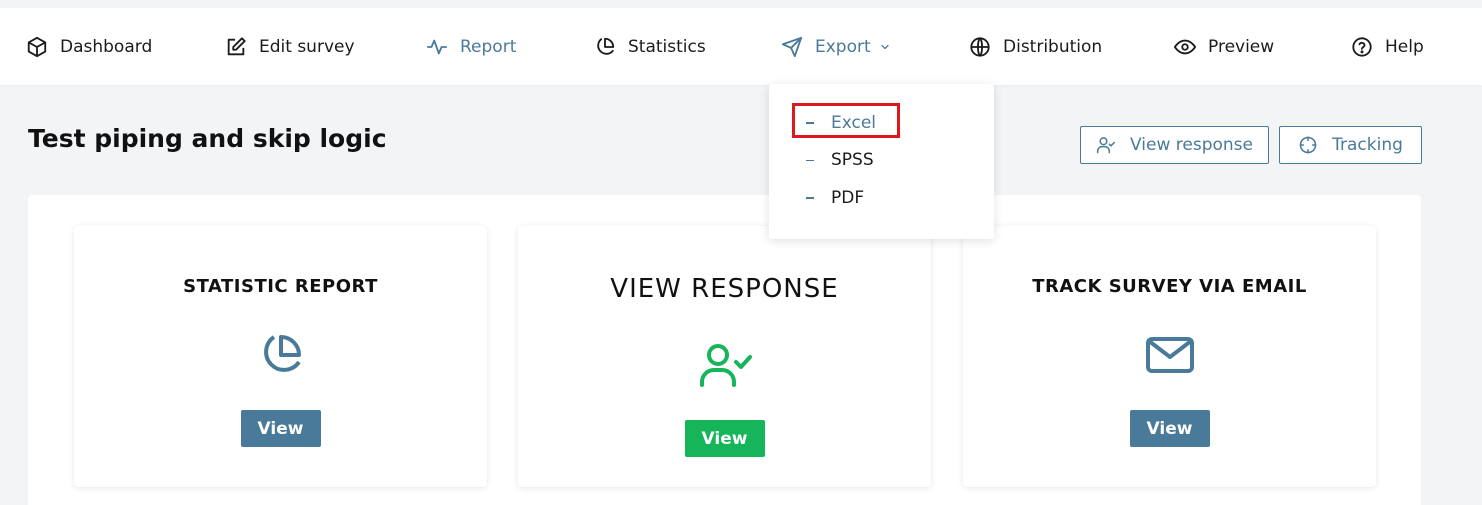 The image size is (1482, 505). I want to click on export-pdf-item: PDF, so click(881, 198).